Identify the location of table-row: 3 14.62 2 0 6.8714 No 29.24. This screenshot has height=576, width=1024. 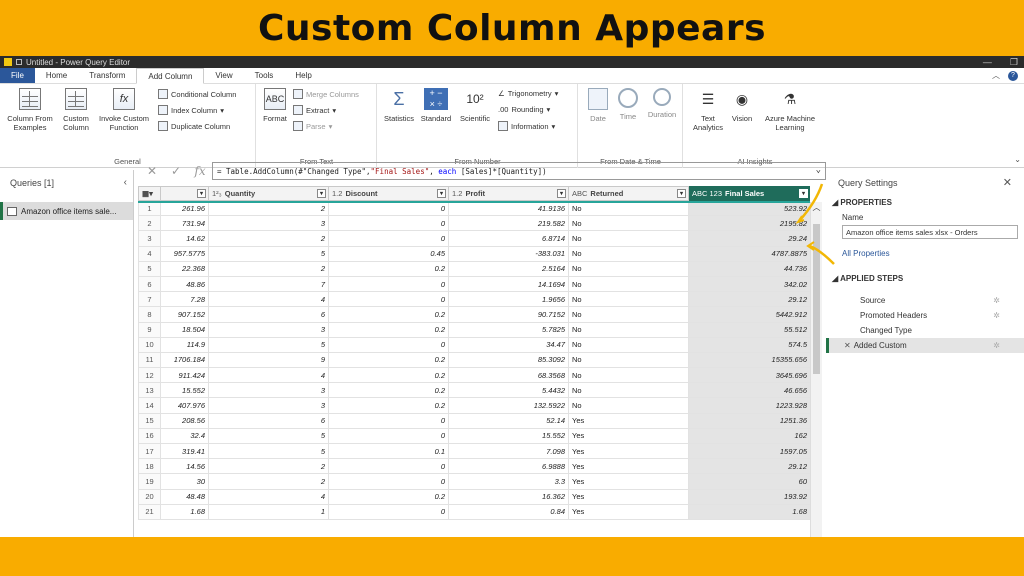
(474, 238).